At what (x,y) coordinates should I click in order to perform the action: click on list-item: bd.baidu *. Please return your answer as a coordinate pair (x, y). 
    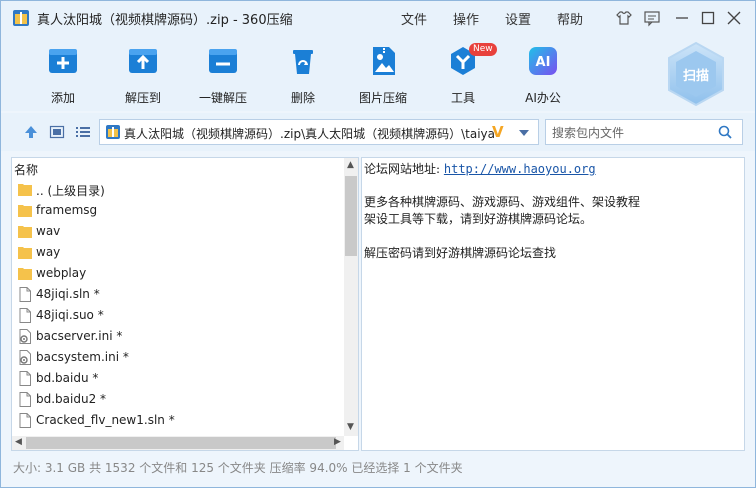
    Looking at the image, I should click on (177, 378).